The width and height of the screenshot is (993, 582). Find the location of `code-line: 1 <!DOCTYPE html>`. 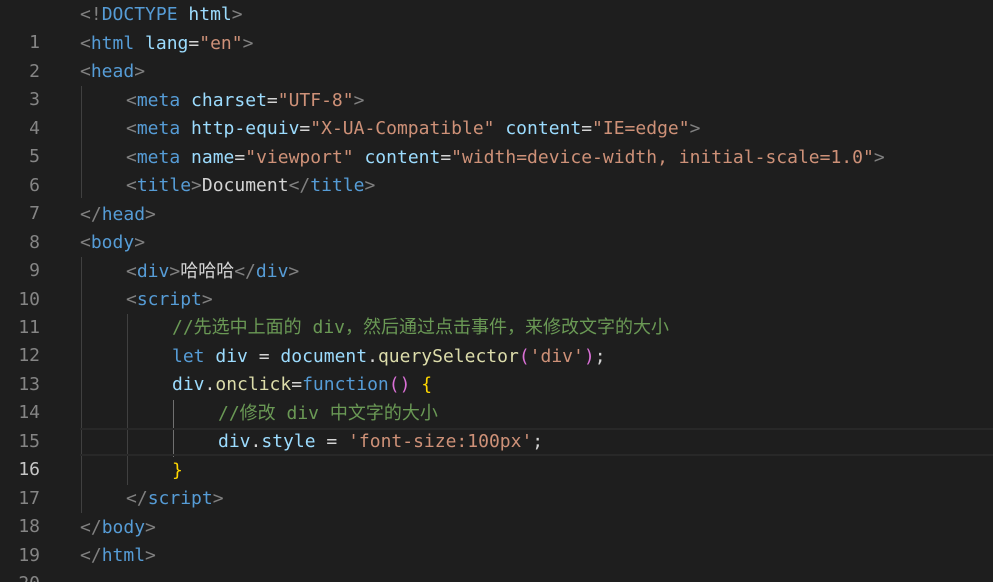

code-line: 1 <!DOCTYPE html> is located at coordinates (496, 27).